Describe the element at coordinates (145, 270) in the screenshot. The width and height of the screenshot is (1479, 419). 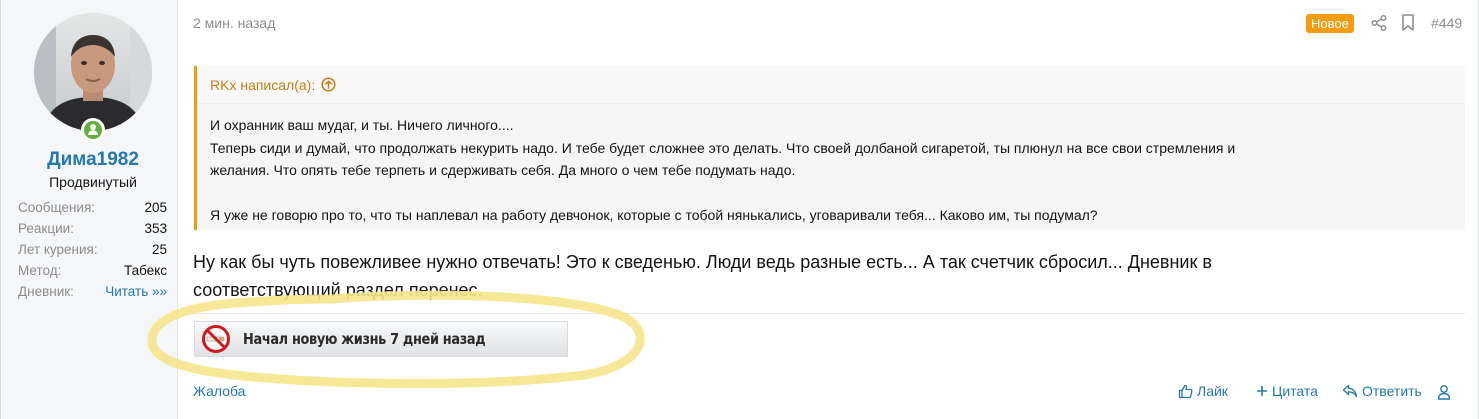
I see `stat-value: Табекс` at that location.